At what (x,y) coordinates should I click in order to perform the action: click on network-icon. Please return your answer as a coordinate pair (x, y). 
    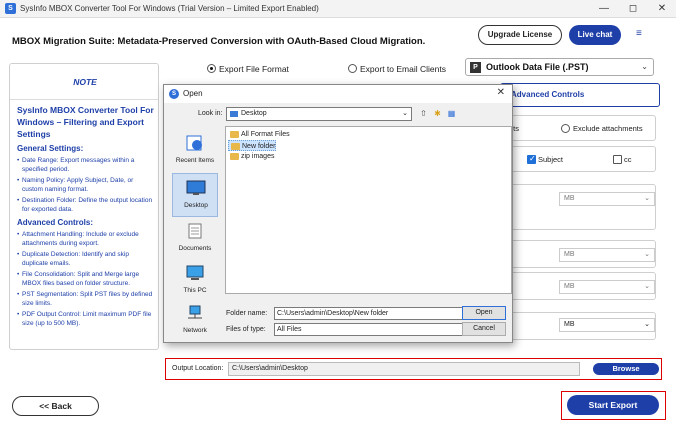
    Looking at the image, I should click on (195, 312).